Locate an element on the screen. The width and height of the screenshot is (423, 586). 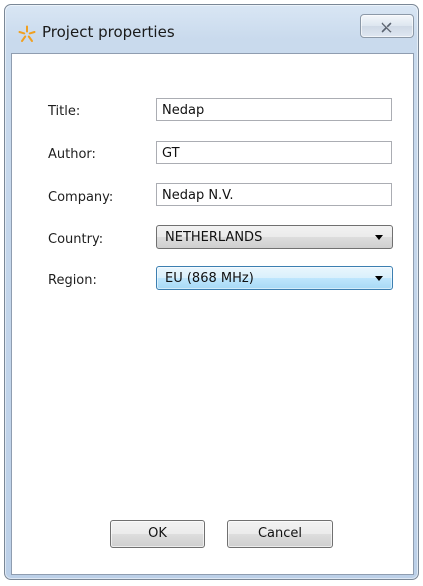
region-label: Region: is located at coordinates (72, 280).